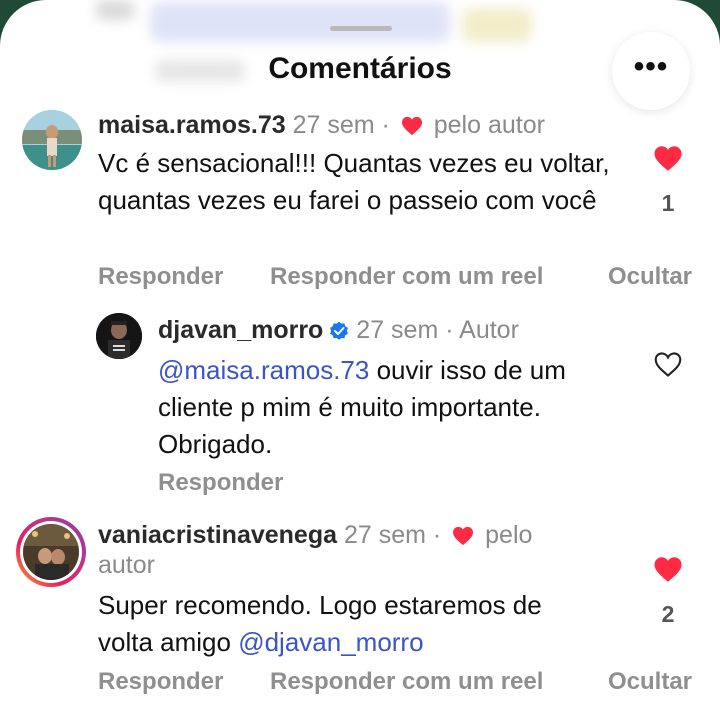  I want to click on drag-handle, so click(361, 28).